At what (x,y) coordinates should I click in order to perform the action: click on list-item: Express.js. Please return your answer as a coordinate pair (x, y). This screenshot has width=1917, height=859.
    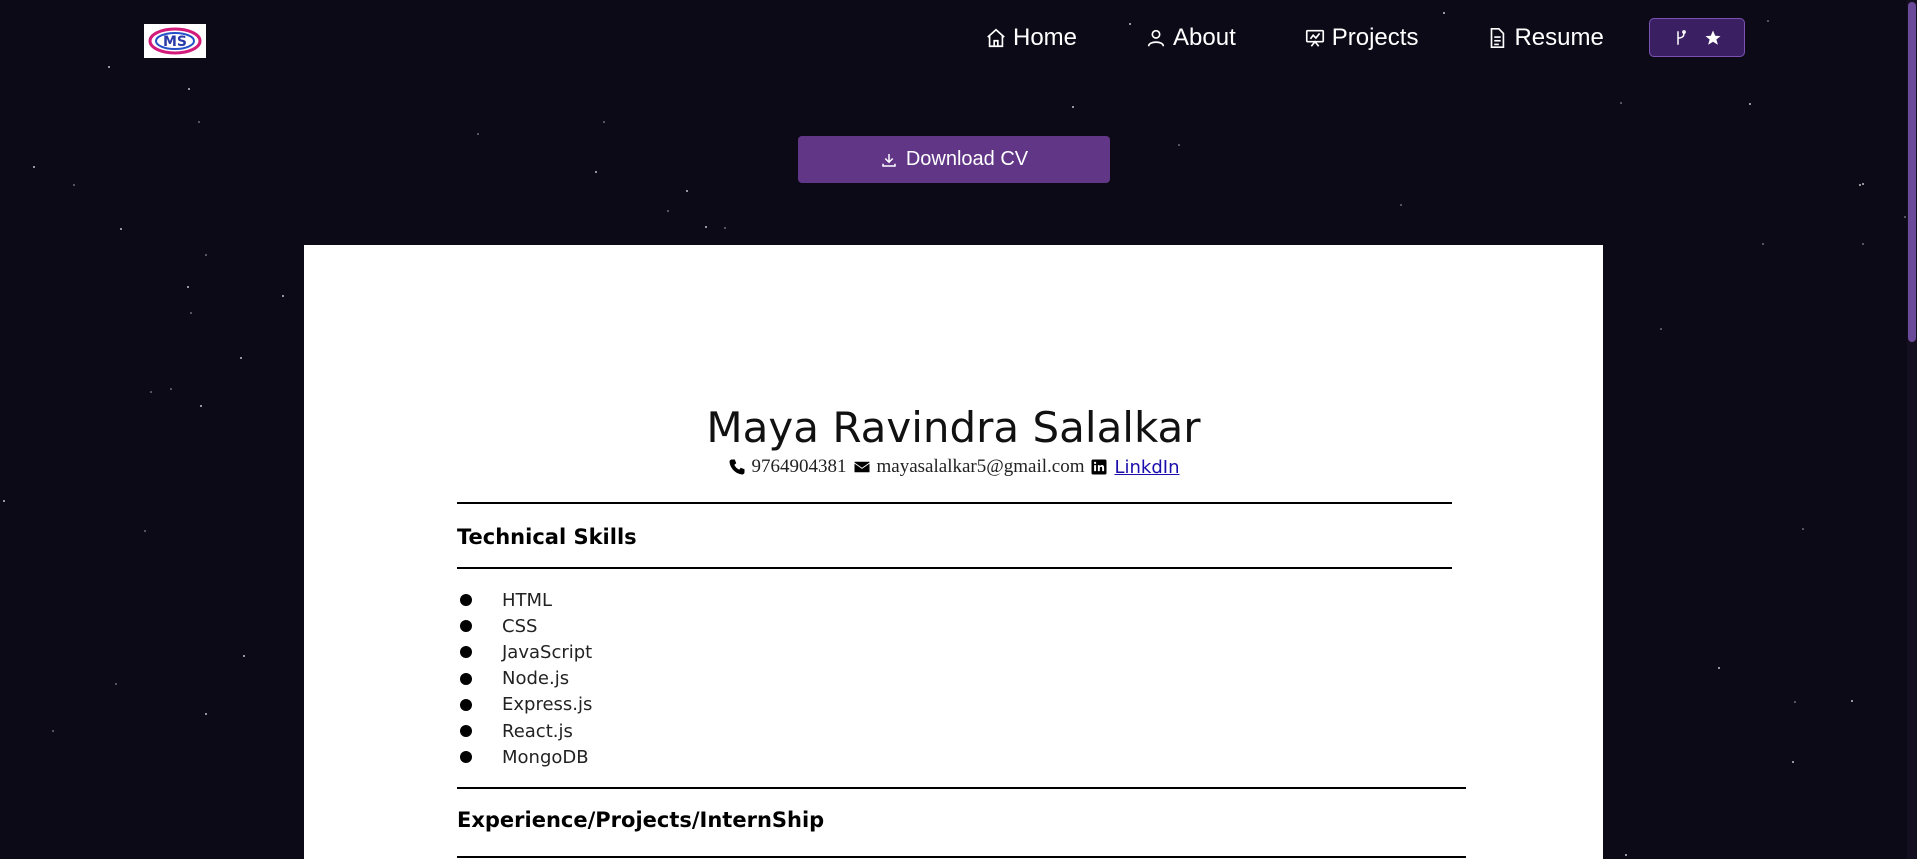
    Looking at the image, I should click on (524, 705).